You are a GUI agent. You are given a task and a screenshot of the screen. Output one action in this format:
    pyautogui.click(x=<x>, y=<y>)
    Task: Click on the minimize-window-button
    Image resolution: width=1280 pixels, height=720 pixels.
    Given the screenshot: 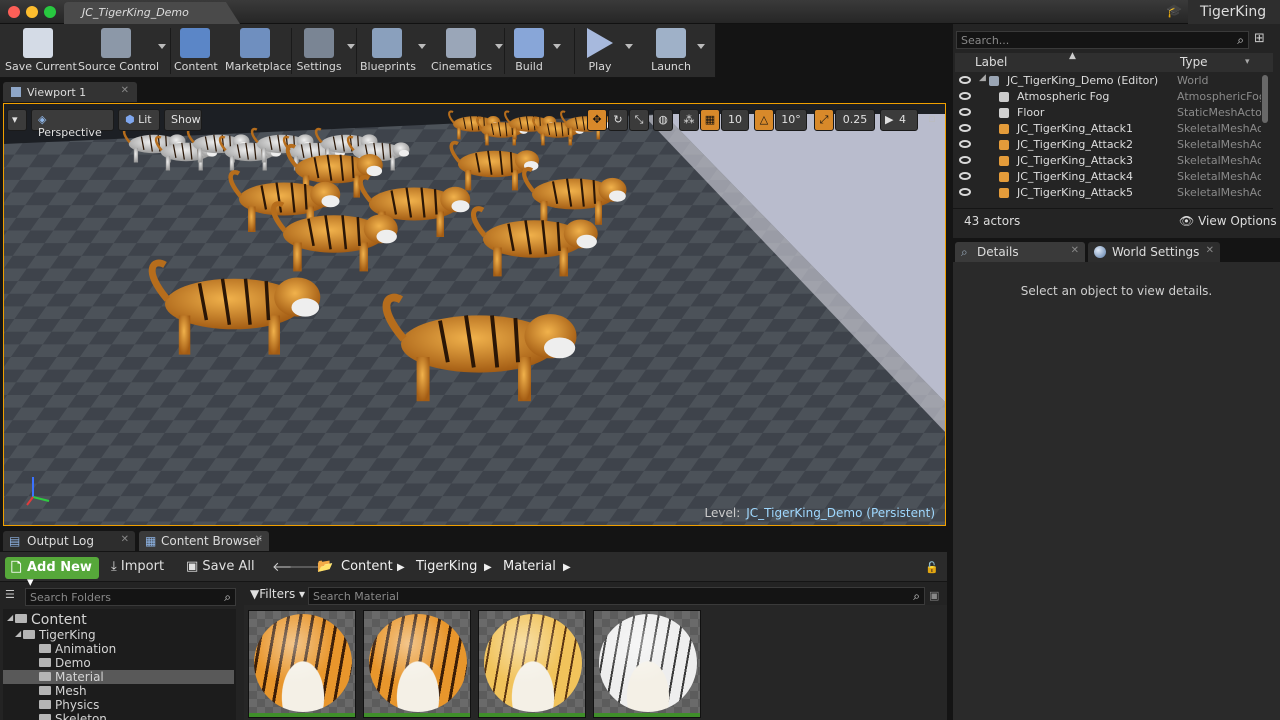 What is the action you would take?
    pyautogui.click(x=32, y=12)
    